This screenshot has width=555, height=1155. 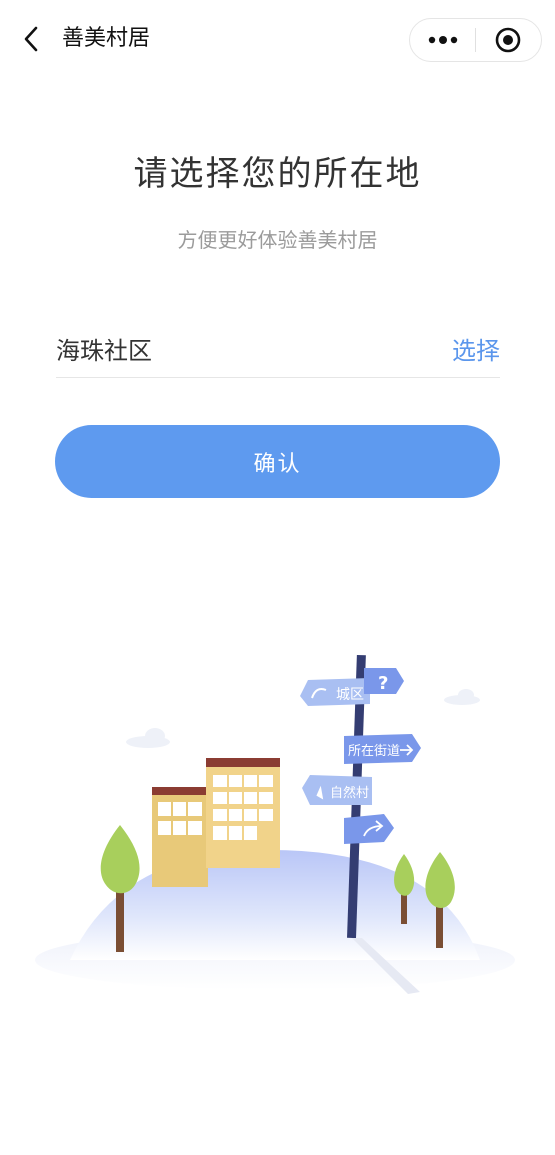 What do you see at coordinates (243, 813) in the screenshot?
I see `building-right` at bounding box center [243, 813].